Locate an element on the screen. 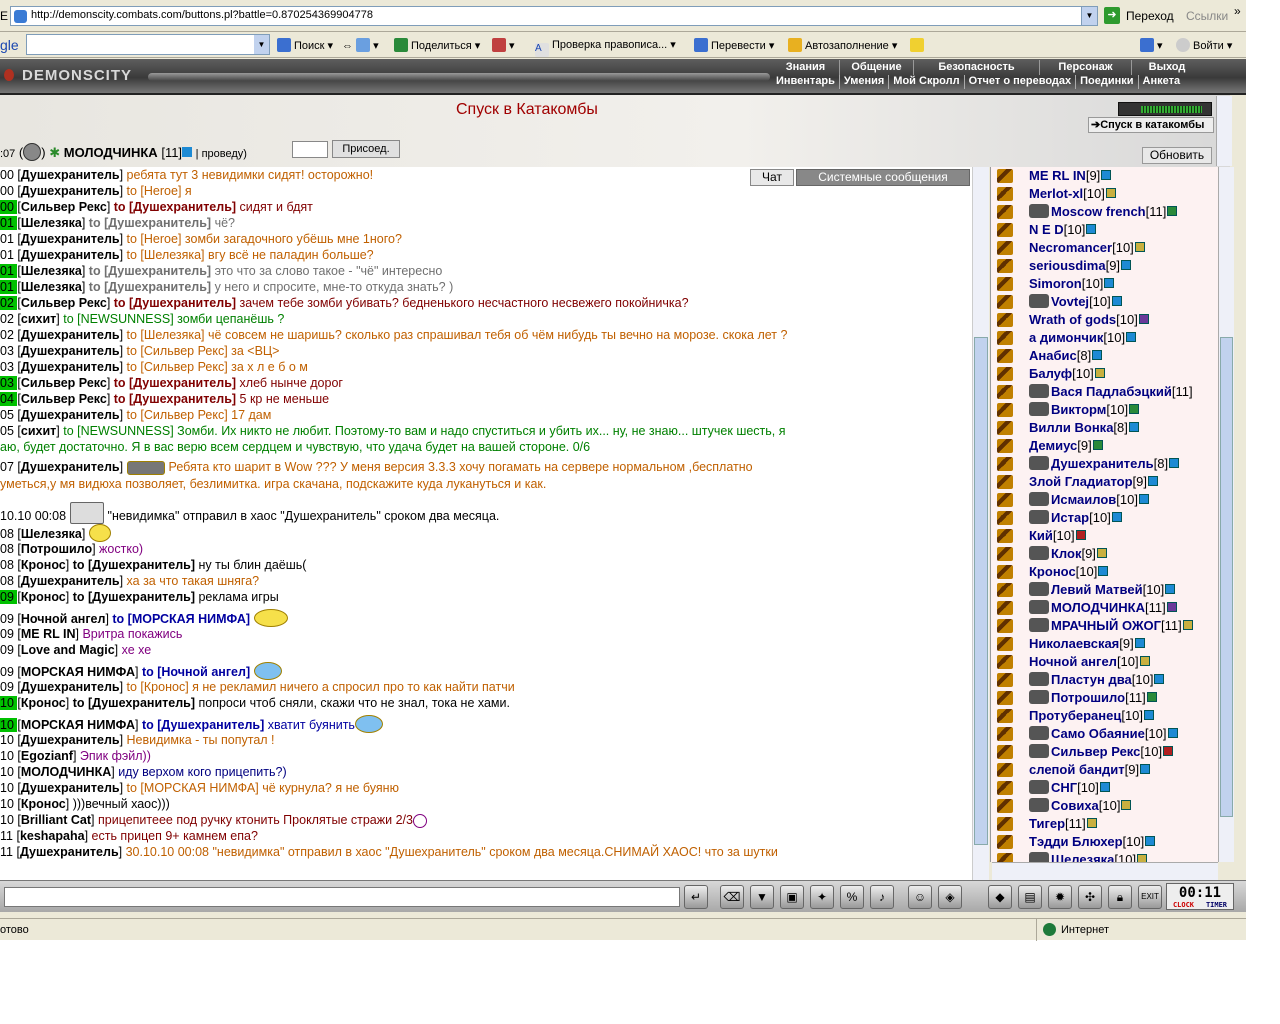 The image size is (1280, 1024). walk-icon: ✦ is located at coordinates (822, 897).